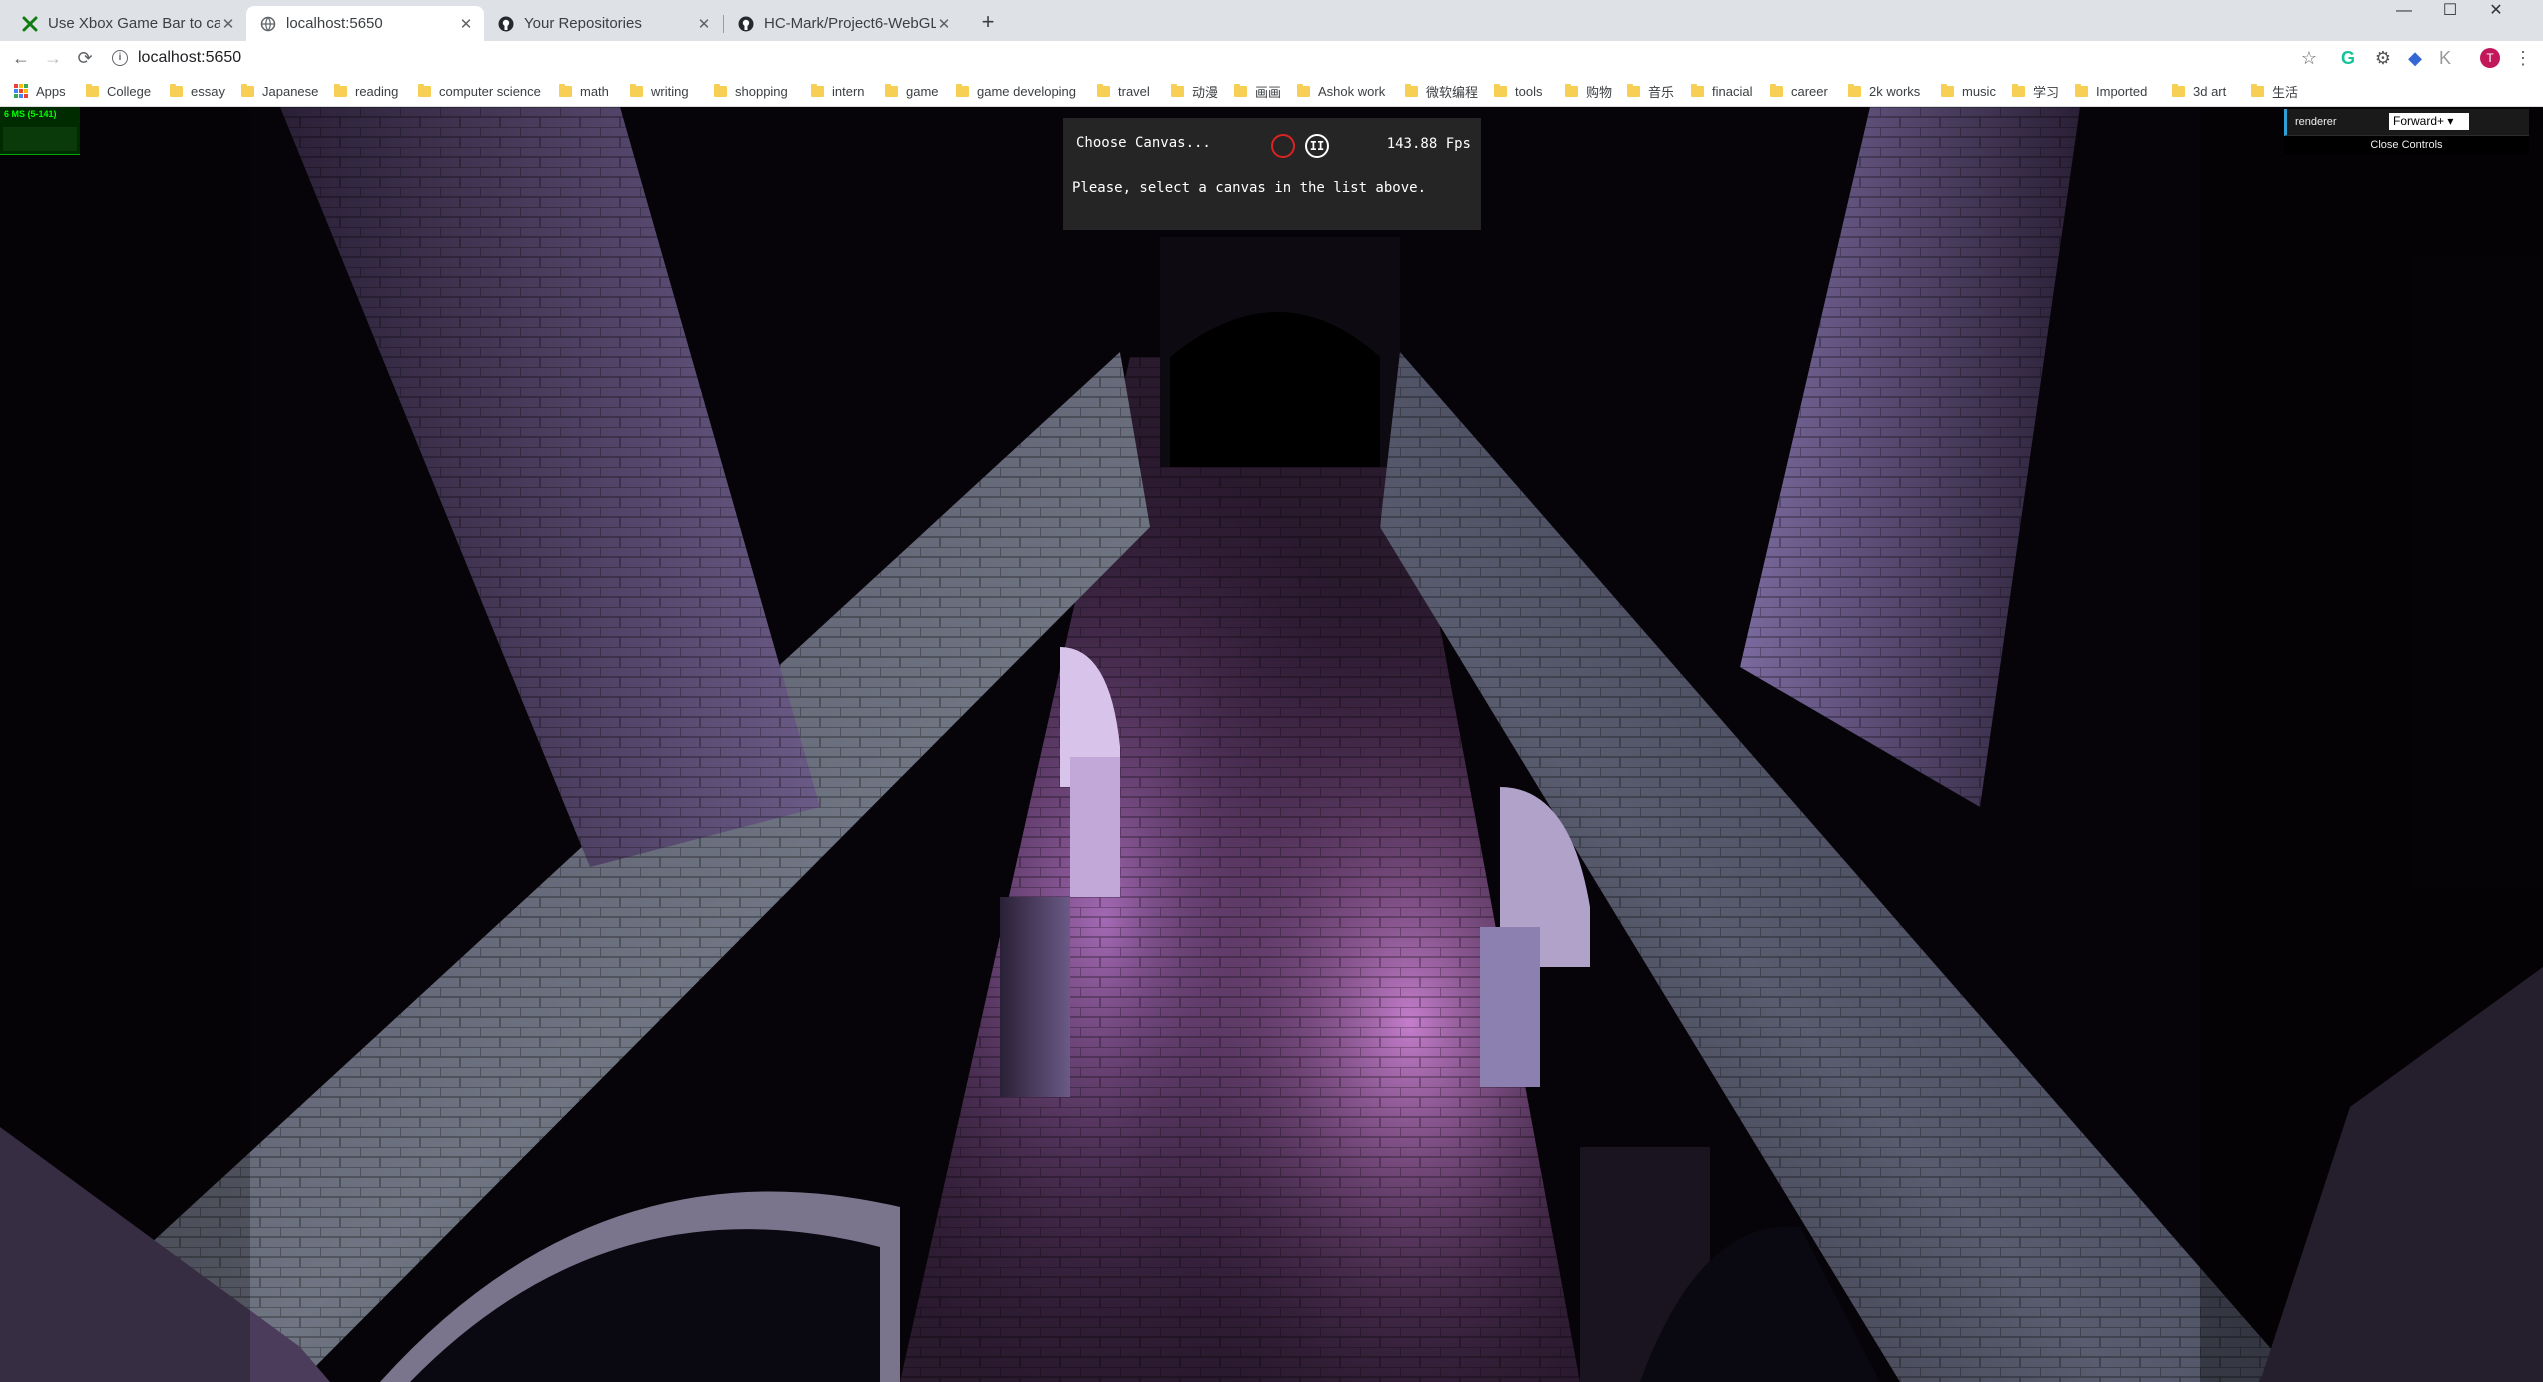 This screenshot has height=1382, width=2543. I want to click on bookmark-folder: 3d art, so click(2199, 91).